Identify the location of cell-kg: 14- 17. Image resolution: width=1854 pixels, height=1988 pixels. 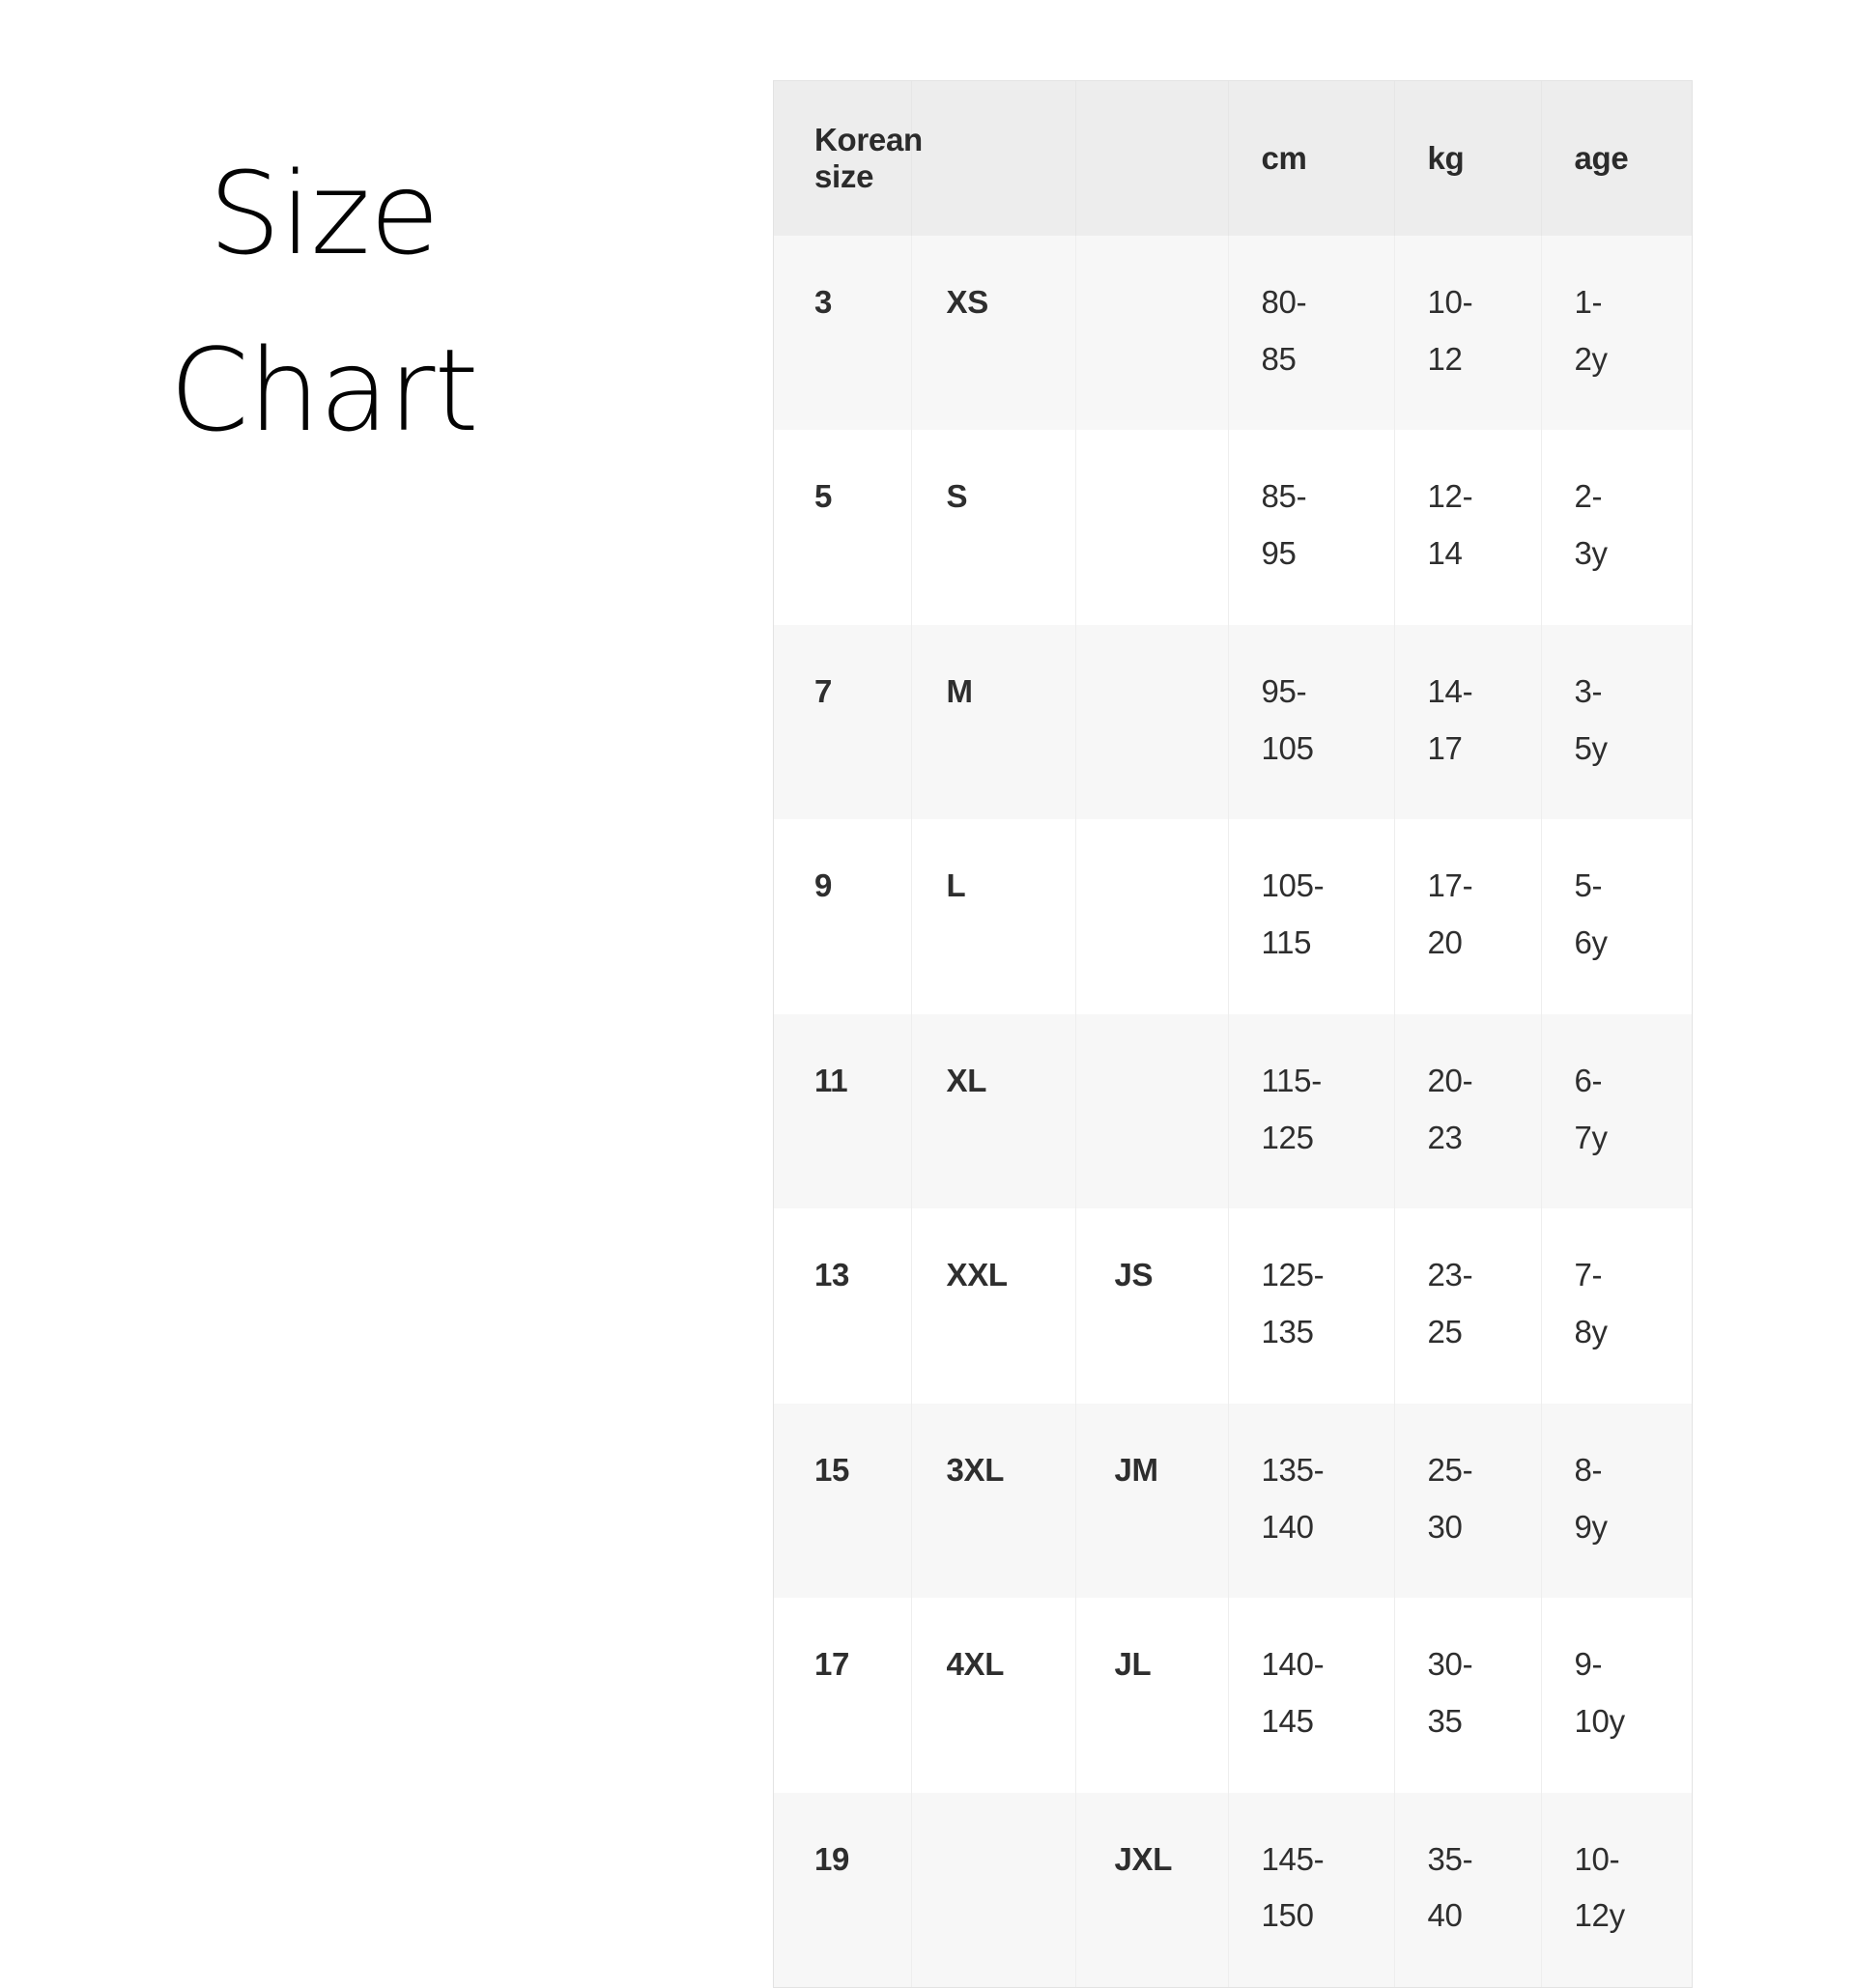
(1468, 722).